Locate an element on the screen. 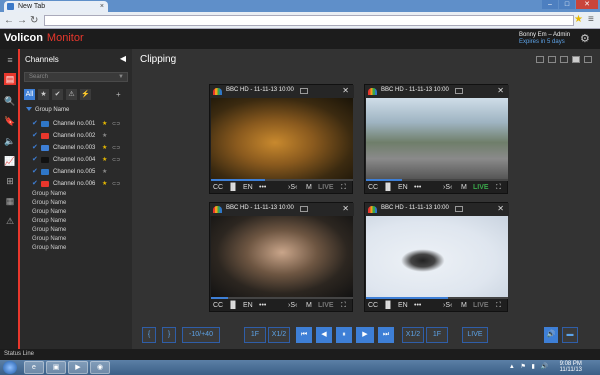  chrome-taskbar-icon: ◉ is located at coordinates (100, 367).